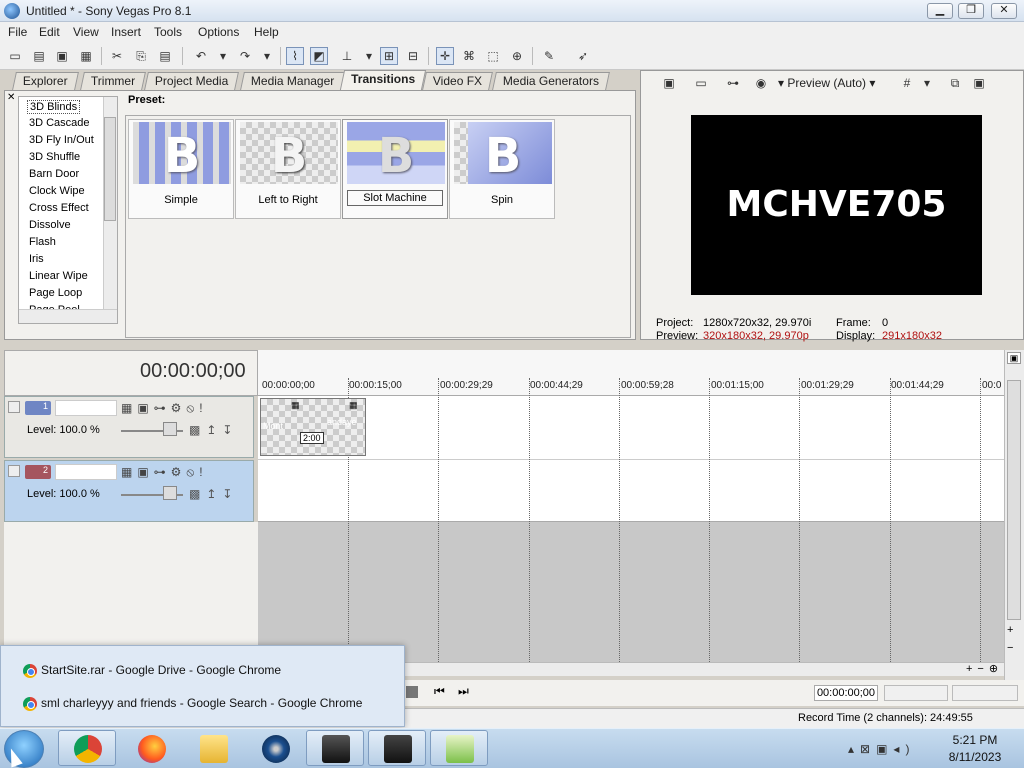 The image size is (1024, 768). I want to click on paste-icon: ▤, so click(165, 56).